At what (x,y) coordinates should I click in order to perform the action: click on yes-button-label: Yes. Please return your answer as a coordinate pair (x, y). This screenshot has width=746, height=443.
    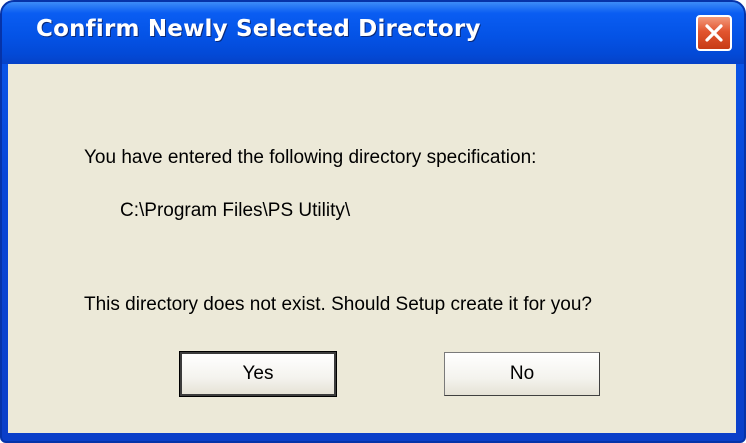
    Looking at the image, I should click on (258, 373).